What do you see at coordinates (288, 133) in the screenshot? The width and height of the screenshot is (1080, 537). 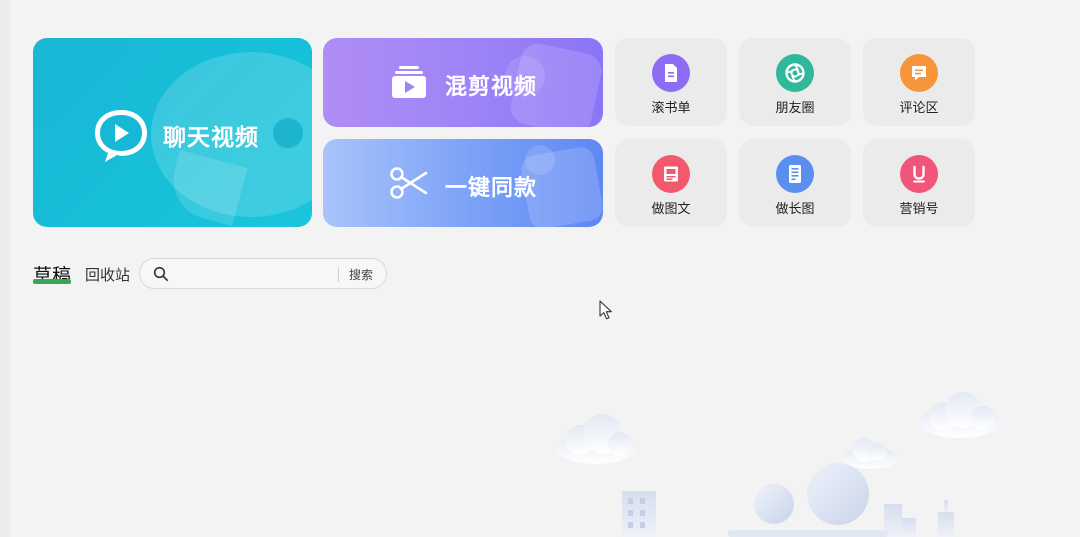 I see `dot-decoration` at bounding box center [288, 133].